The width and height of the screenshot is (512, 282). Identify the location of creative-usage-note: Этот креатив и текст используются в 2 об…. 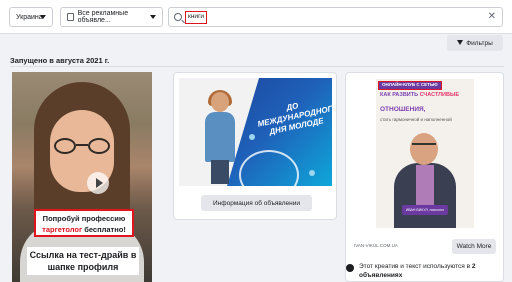
(424, 270).